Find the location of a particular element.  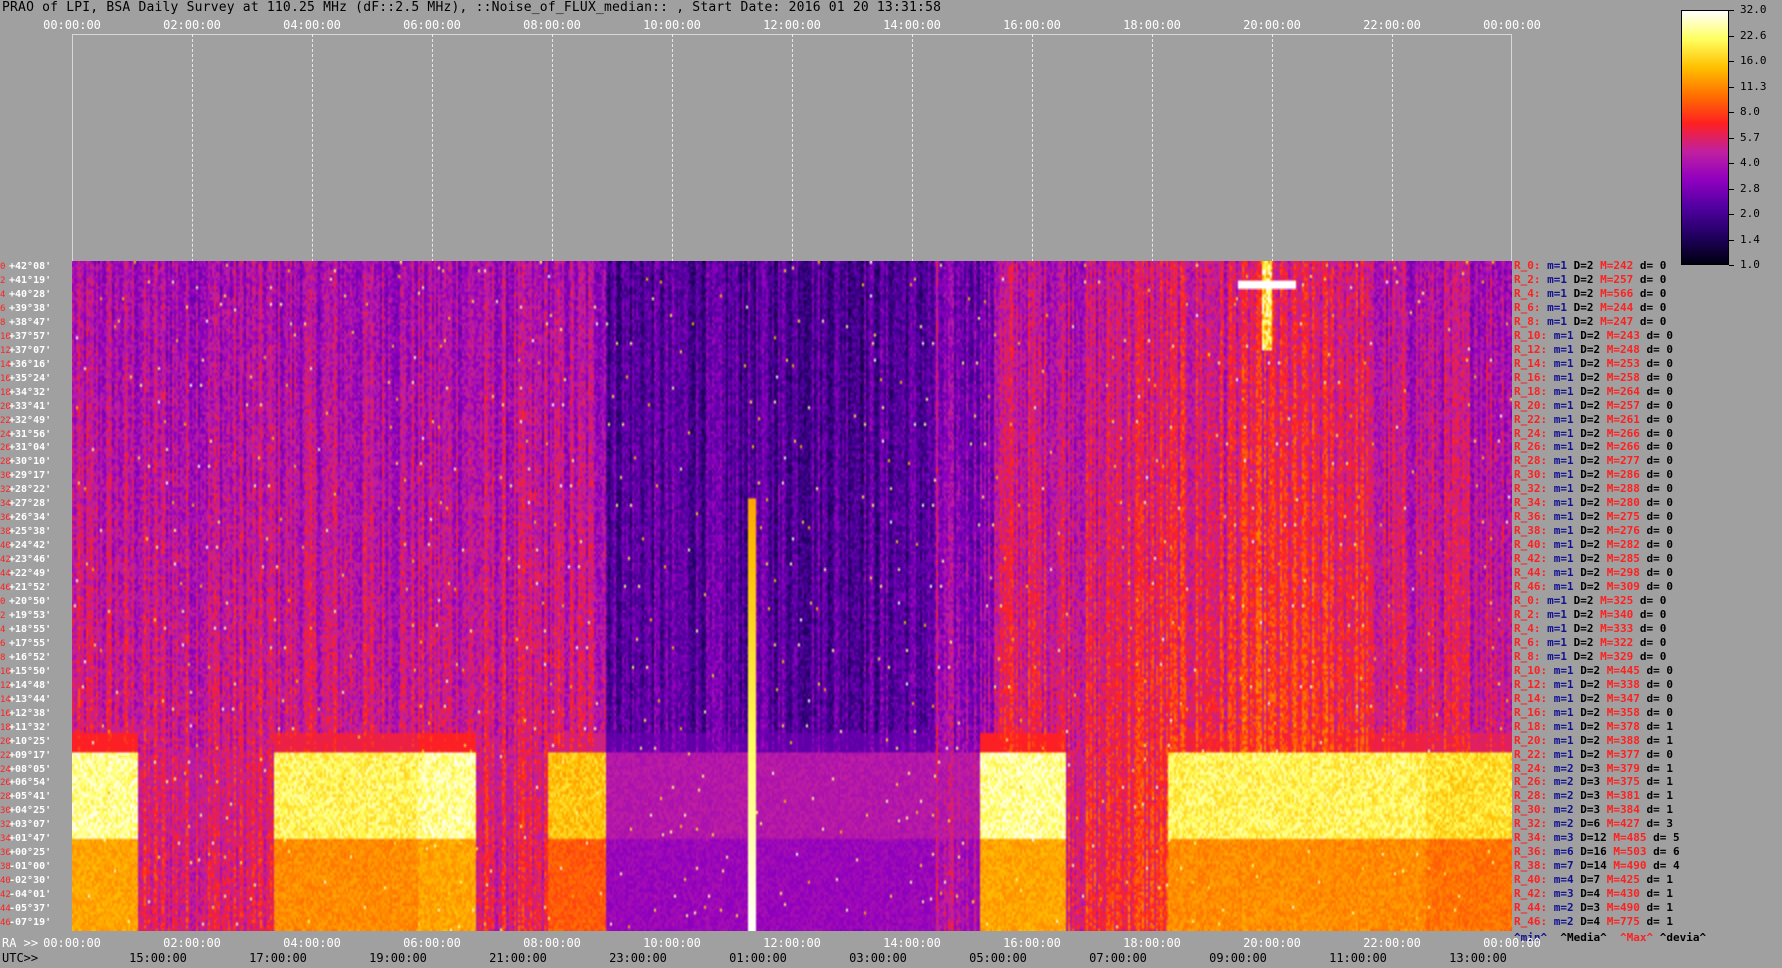

declination-label: +01°47' is located at coordinates (30, 839).